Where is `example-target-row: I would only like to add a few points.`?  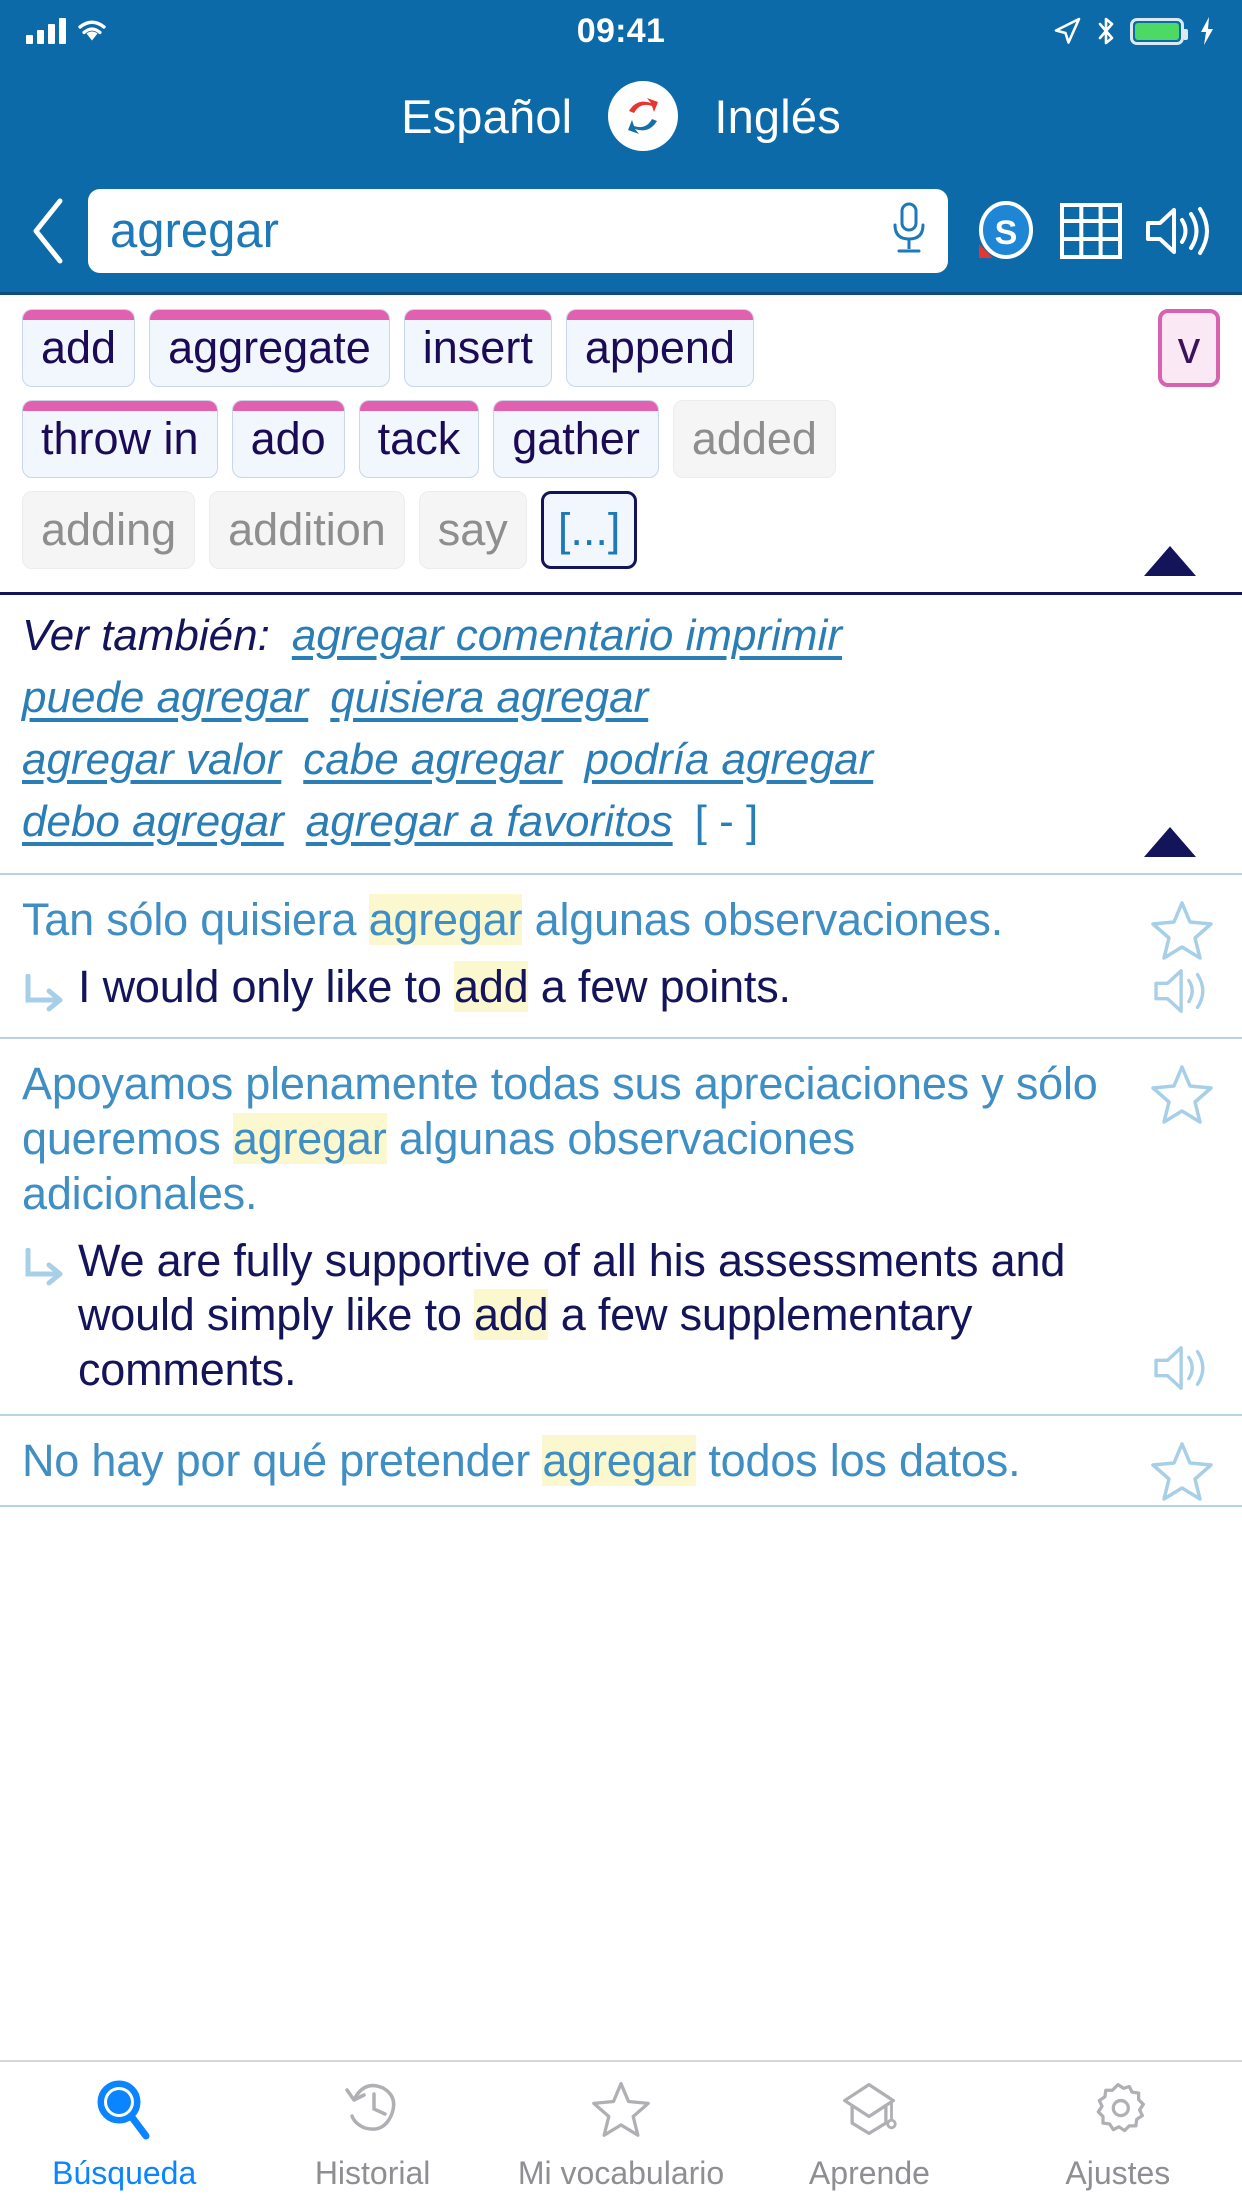 example-target-row: I would only like to add a few points. is located at coordinates (621, 990).